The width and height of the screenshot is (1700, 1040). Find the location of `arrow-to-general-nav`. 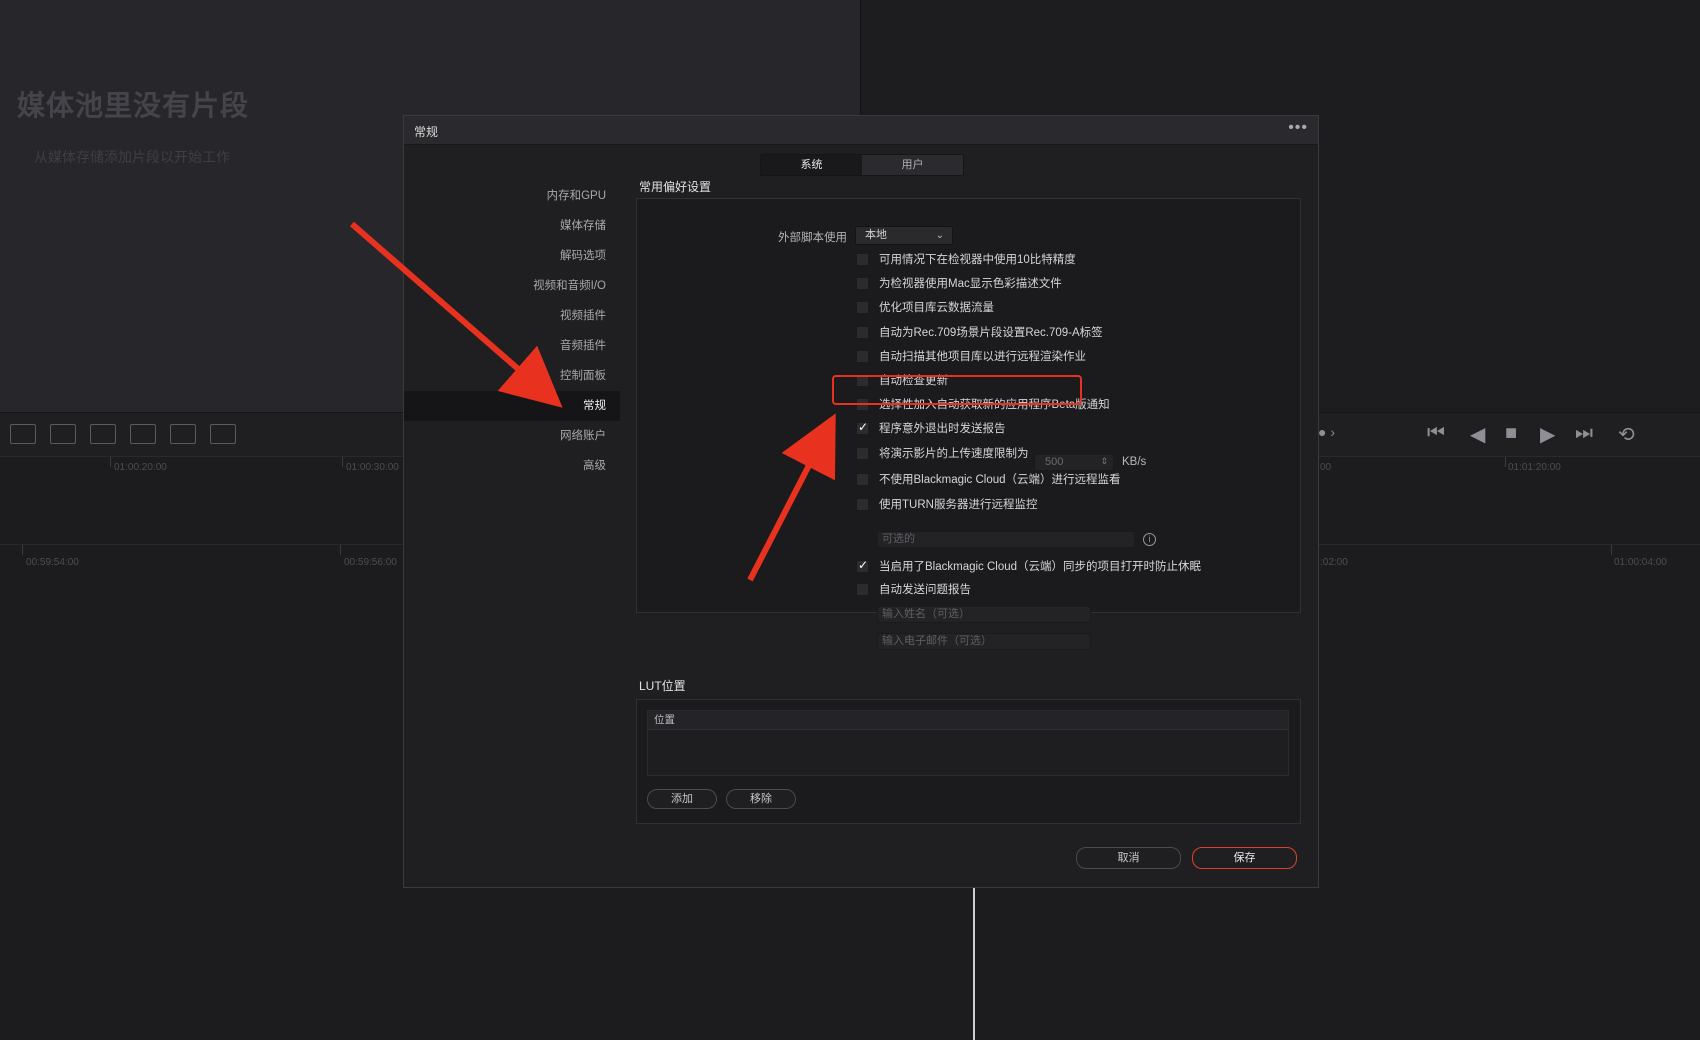

arrow-to-general-nav is located at coordinates (456, 314).